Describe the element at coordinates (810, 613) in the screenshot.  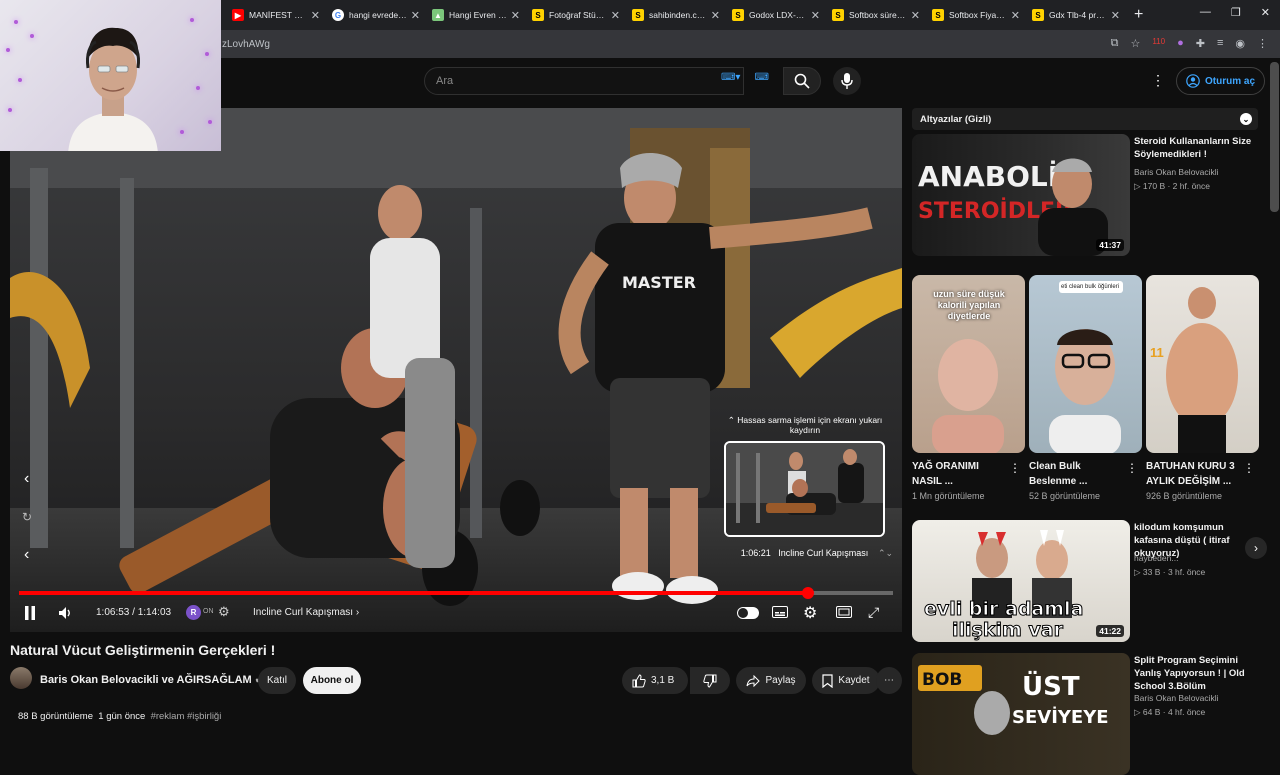
I see `settings-gear-icon: ⚙` at that location.